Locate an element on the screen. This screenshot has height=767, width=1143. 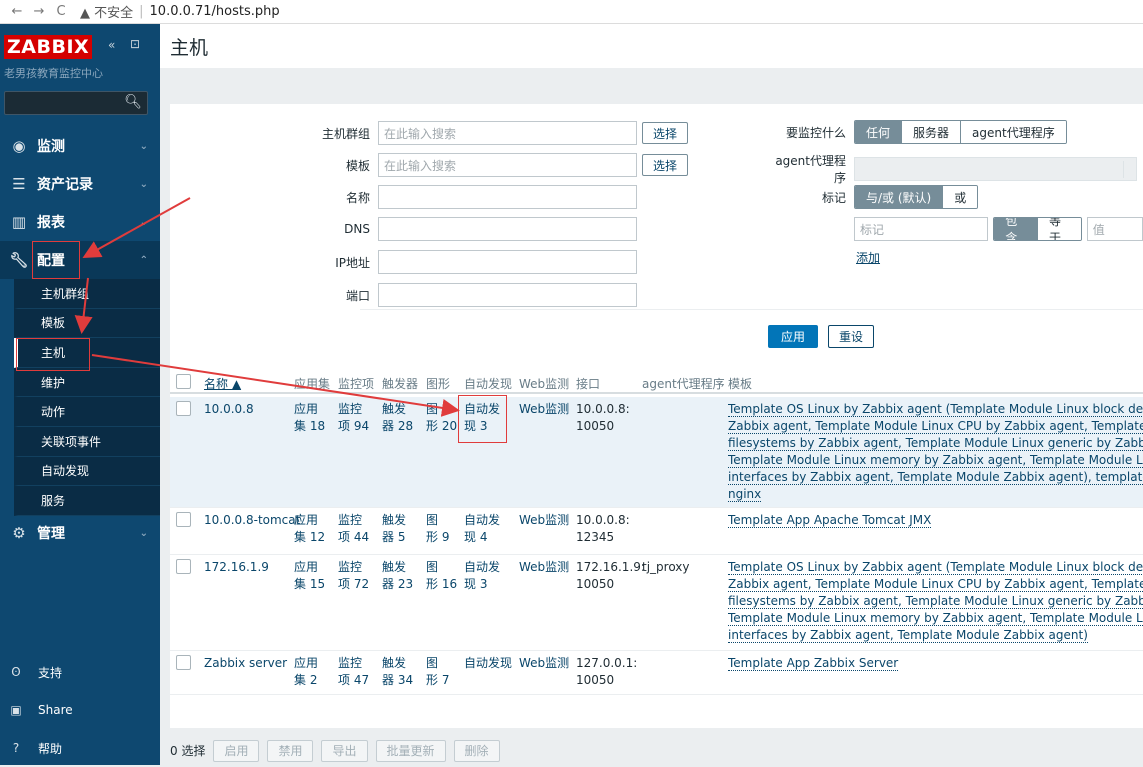
sidebar-search-input: 🔍︎ is located at coordinates (76, 103).